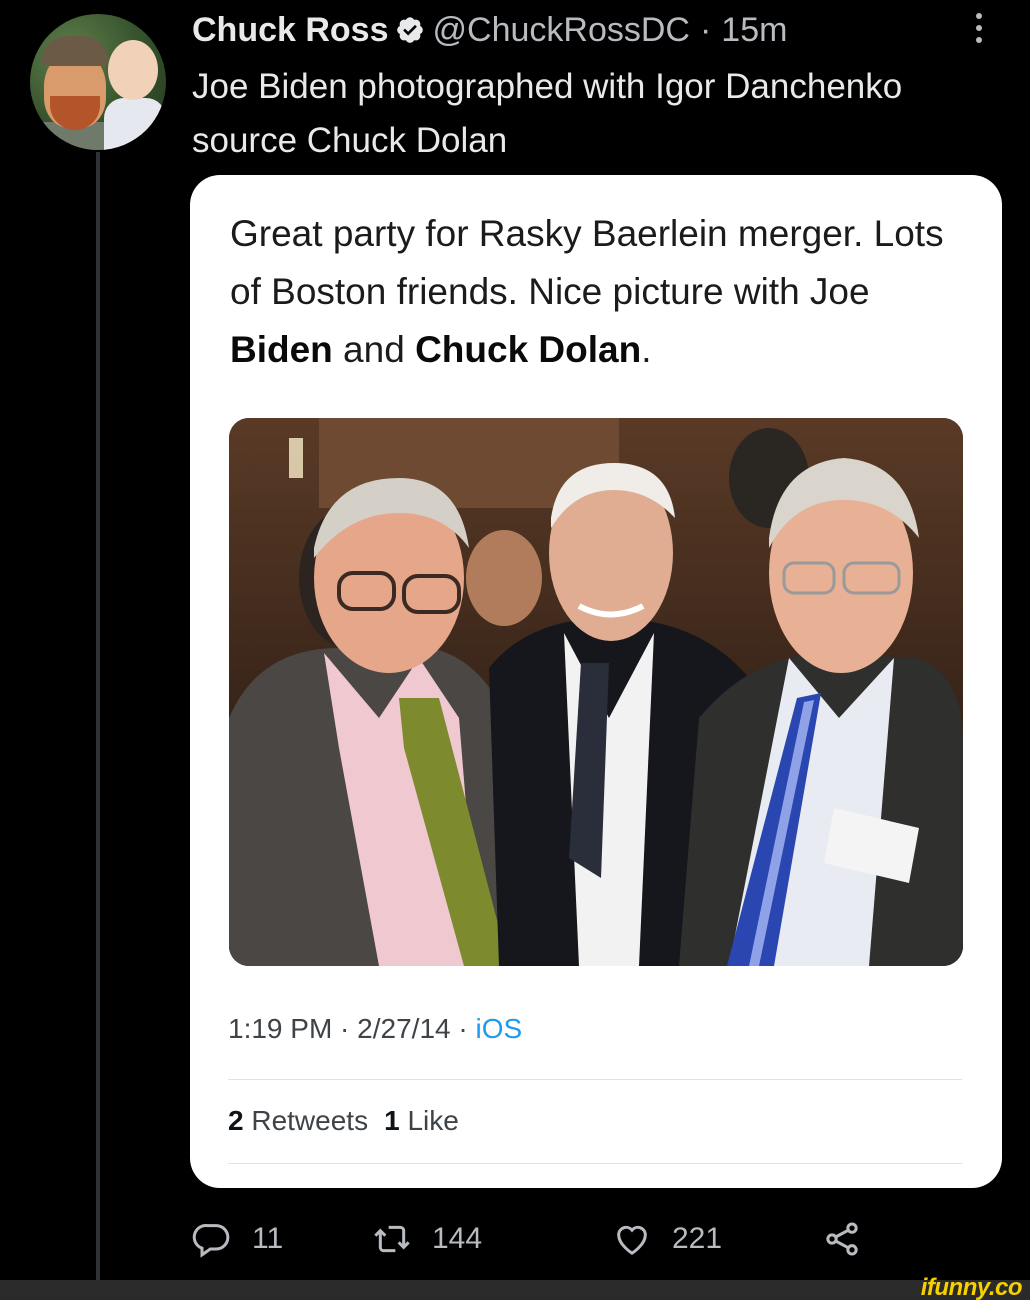  I want to click on quoted-source: iOS, so click(498, 1028).